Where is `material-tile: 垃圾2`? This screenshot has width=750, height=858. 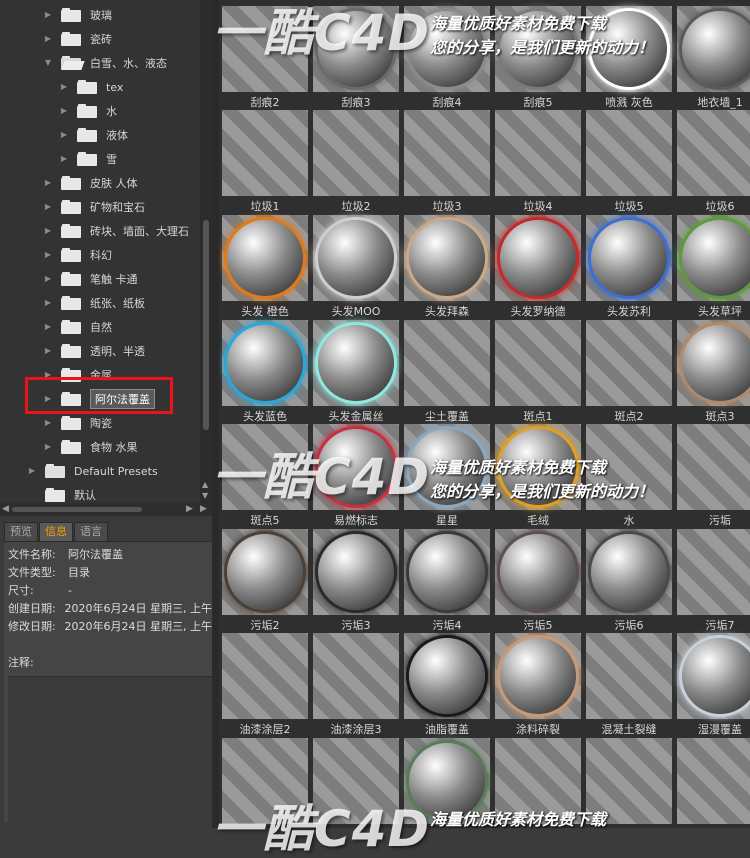
material-tile: 垃圾2 is located at coordinates (356, 161).